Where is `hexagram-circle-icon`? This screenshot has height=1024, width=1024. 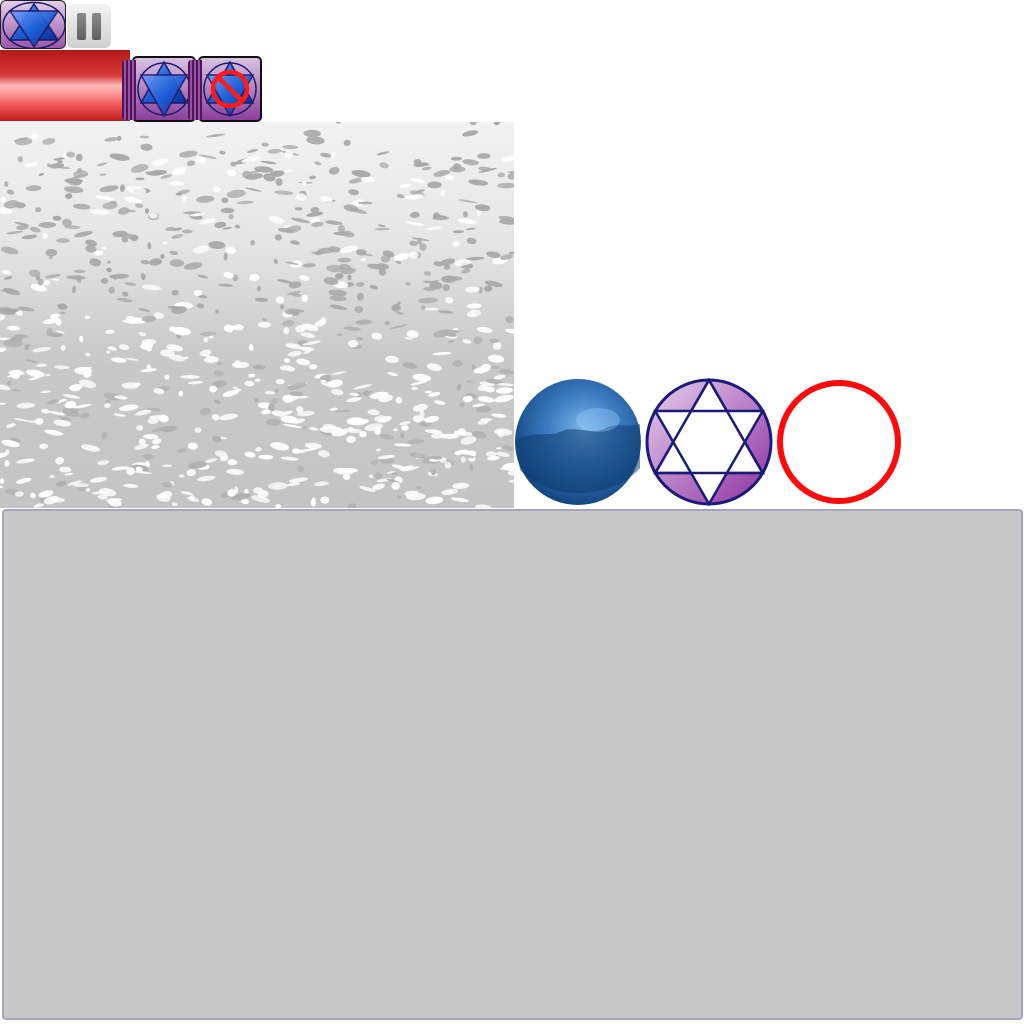 hexagram-circle-icon is located at coordinates (709, 442).